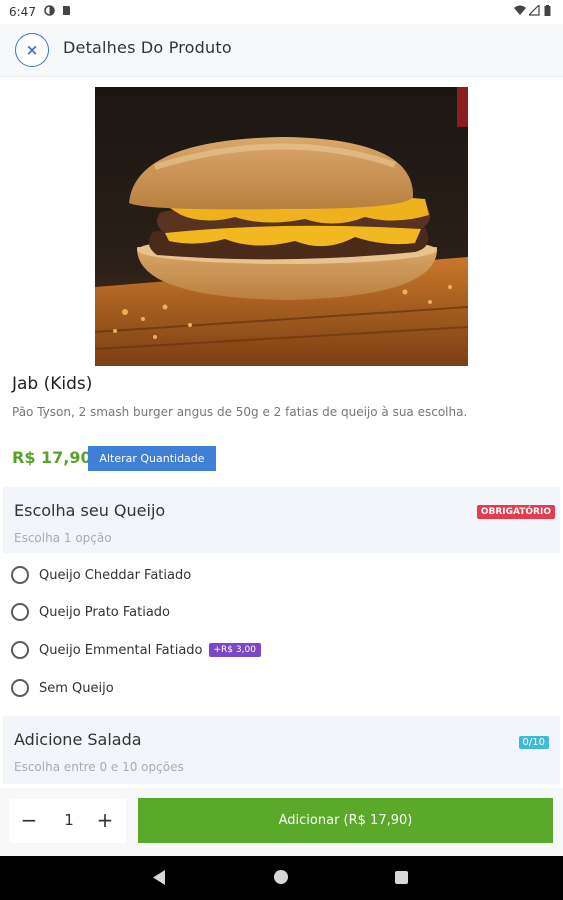 The image size is (563, 900). Describe the element at coordinates (76, 688) in the screenshot. I see `option-label: Sem Queijo` at that location.